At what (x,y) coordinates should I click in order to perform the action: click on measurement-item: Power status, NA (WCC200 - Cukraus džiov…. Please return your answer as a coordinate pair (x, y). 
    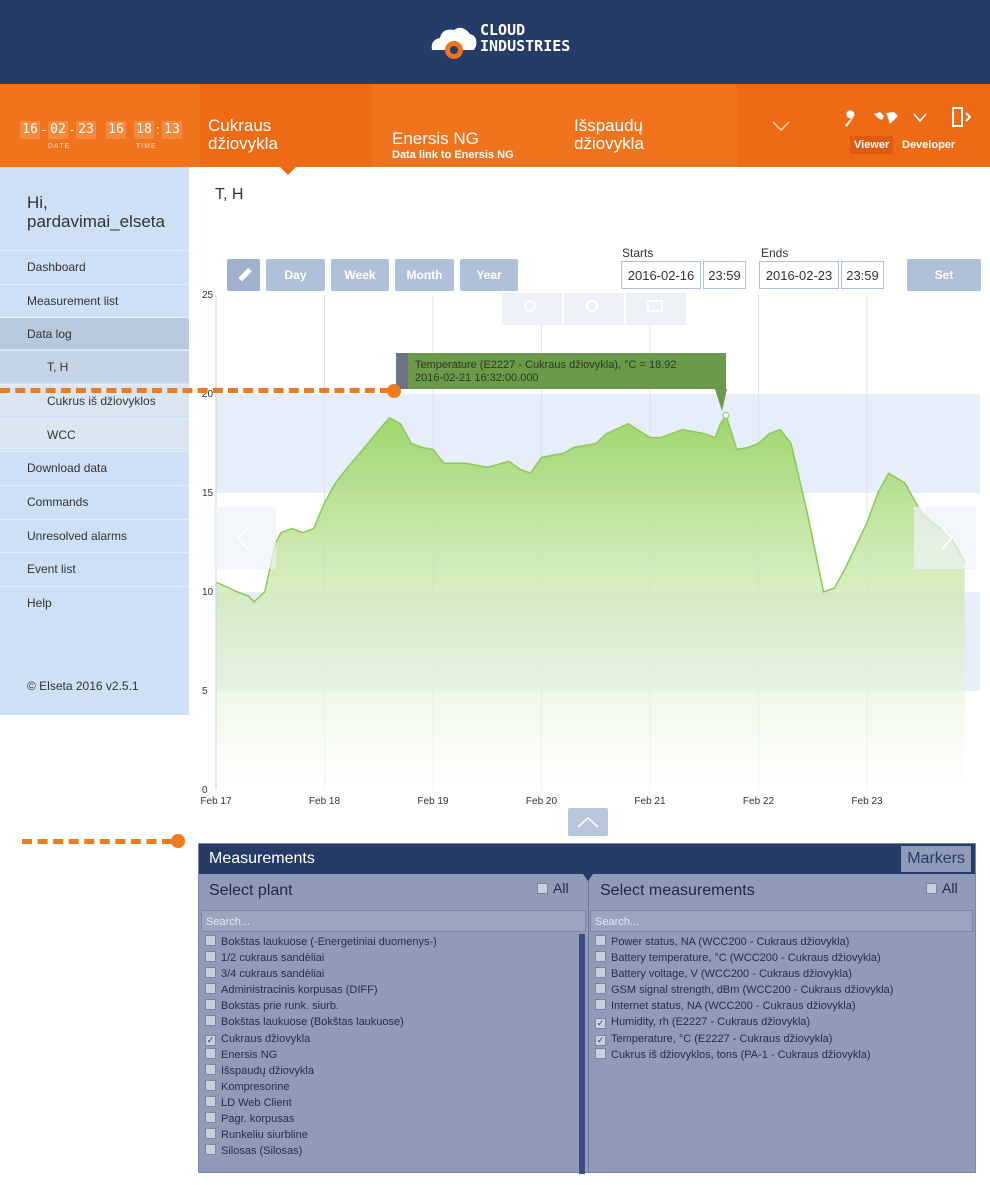
    Looking at the image, I should click on (784, 942).